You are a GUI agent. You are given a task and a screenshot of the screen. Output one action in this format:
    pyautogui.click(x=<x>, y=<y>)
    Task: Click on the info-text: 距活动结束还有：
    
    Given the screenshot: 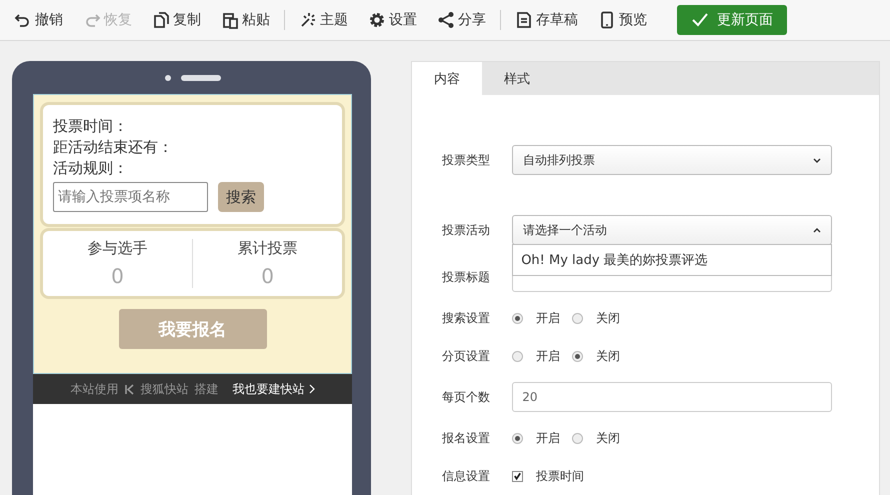 What is the action you would take?
    pyautogui.click(x=113, y=147)
    